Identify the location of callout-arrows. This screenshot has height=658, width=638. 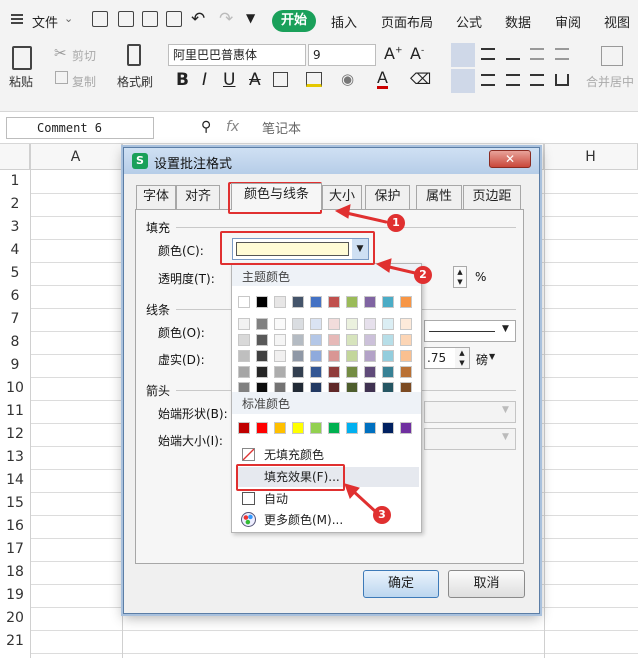
(375, 359).